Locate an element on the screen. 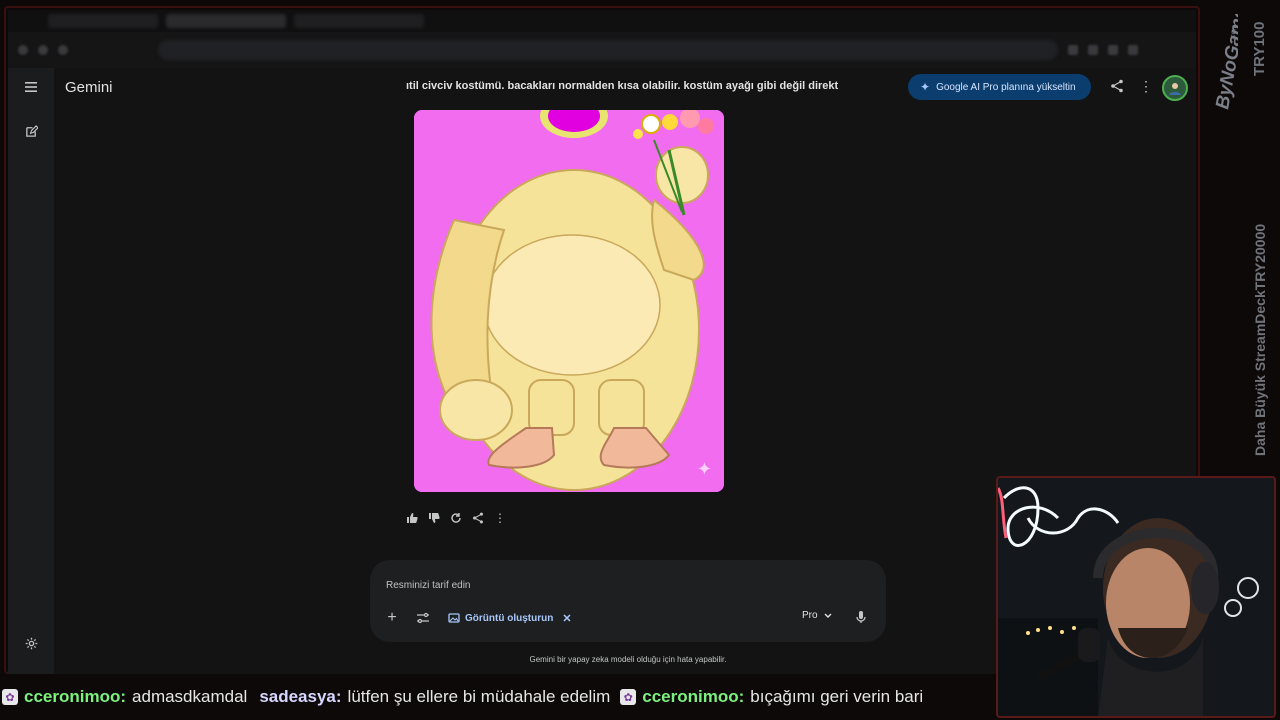 This screenshot has width=1280, height=720. promo-code: TRY100 is located at coordinates (1259, 49).